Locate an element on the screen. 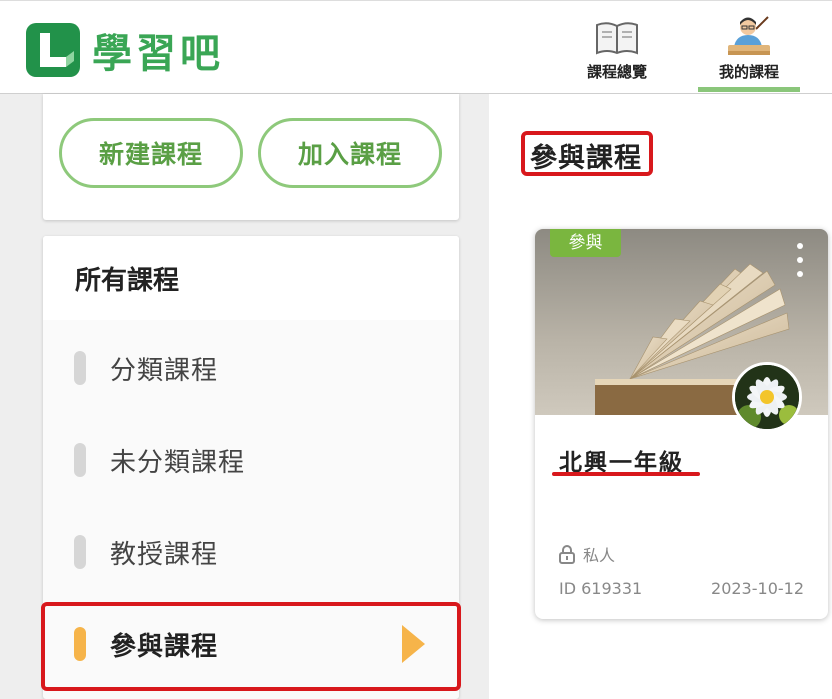  sidebar-item-categorized: 分類課程 is located at coordinates (251, 368).